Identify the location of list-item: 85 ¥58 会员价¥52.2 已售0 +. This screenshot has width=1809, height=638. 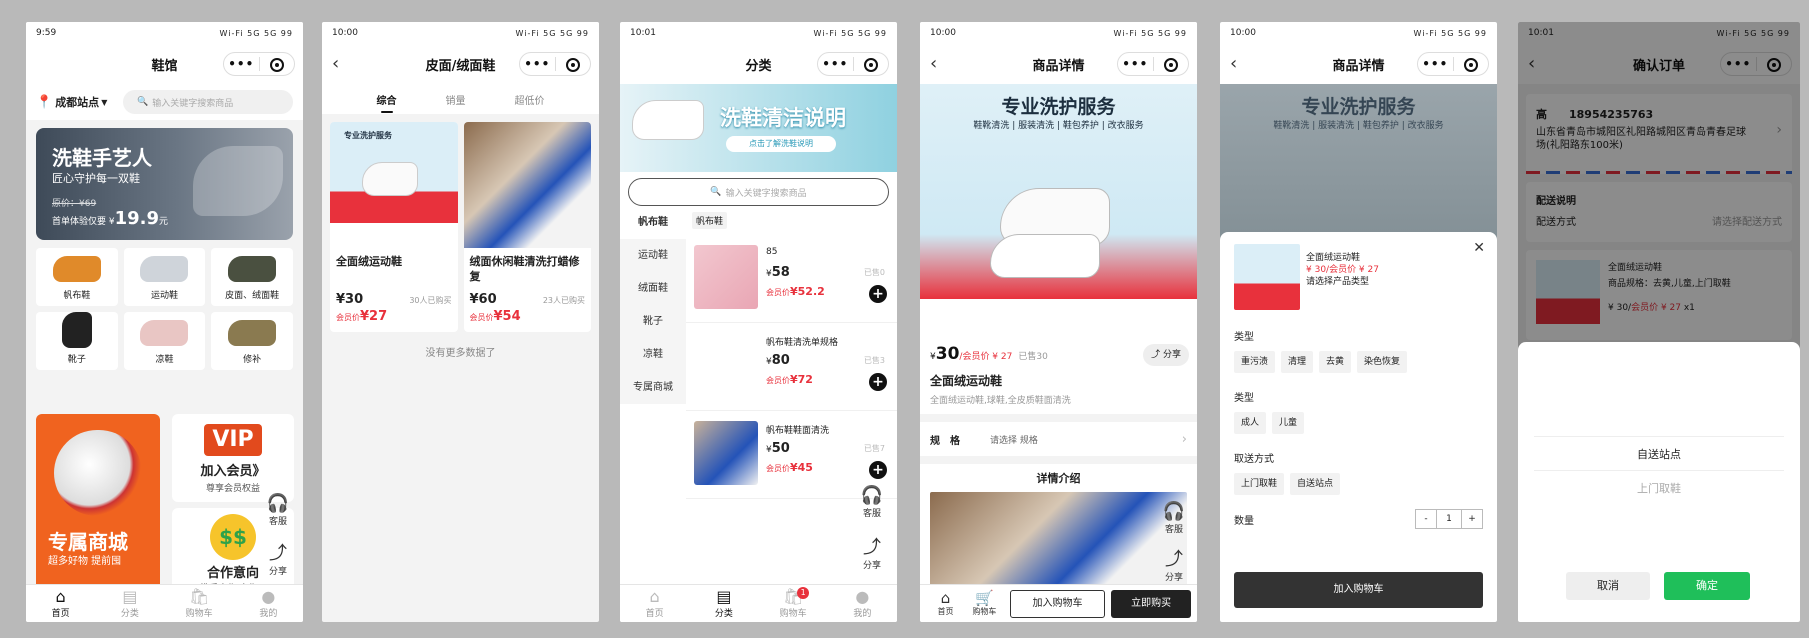
(791, 279).